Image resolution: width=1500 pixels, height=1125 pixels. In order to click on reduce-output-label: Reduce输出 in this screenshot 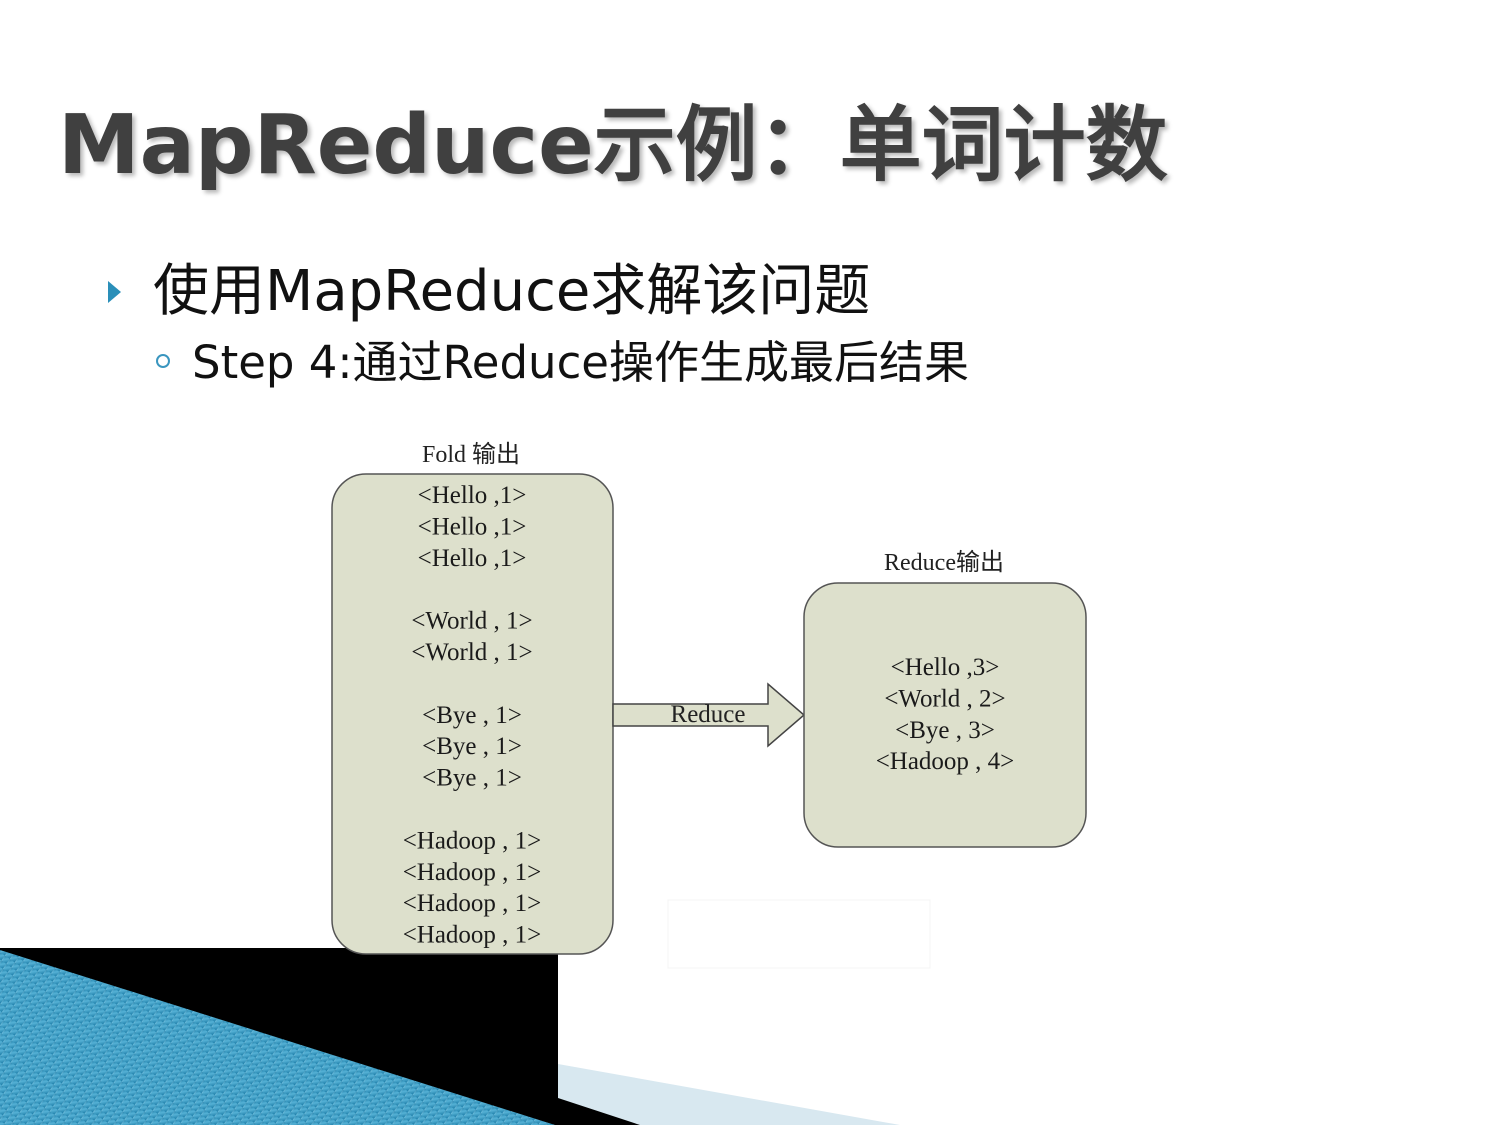, I will do `click(944, 562)`.